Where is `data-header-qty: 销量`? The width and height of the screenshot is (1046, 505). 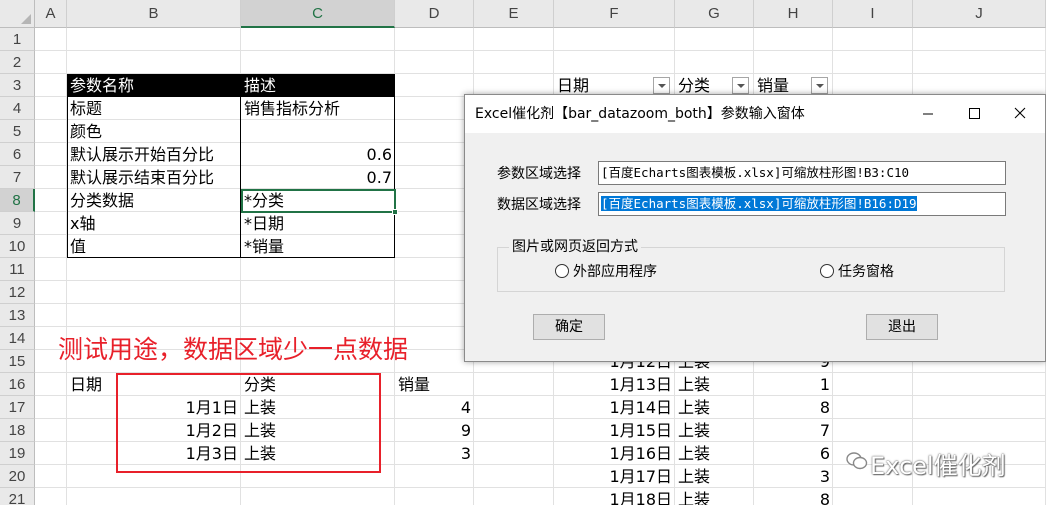
data-header-qty: 销量 is located at coordinates (434, 384).